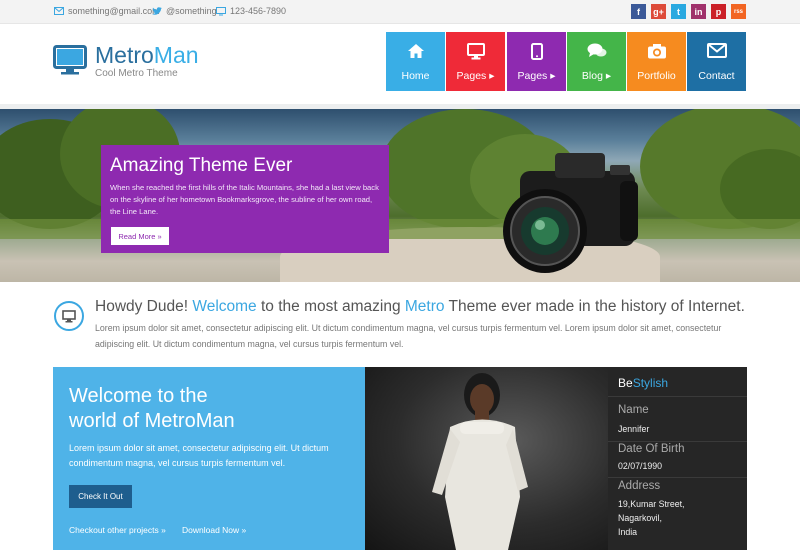 Image resolution: width=800 pixels, height=550 pixels. I want to click on intro-monitor-icon, so click(69, 316).